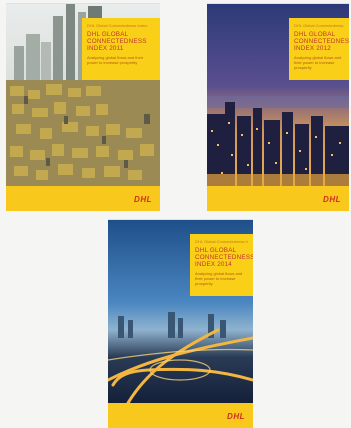  Describe the element at coordinates (321, 41) in the screenshot. I see `cover-title: DHL GLOBAL CONNECTEDNESS INDEX 2012` at that location.